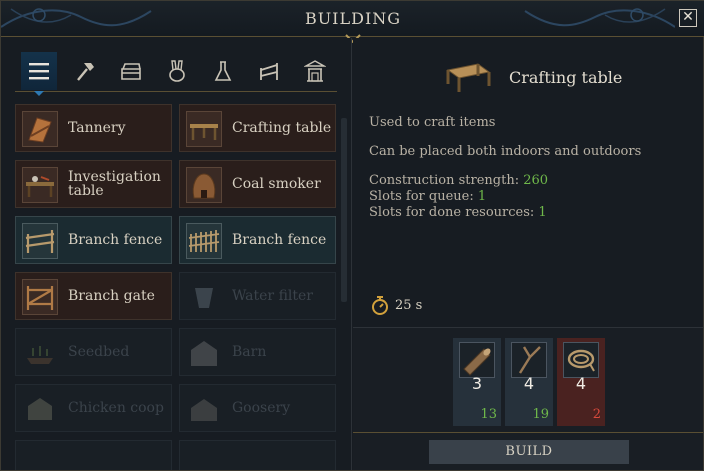 This screenshot has width=704, height=471. I want to click on item-name: Crafting table, so click(566, 77).